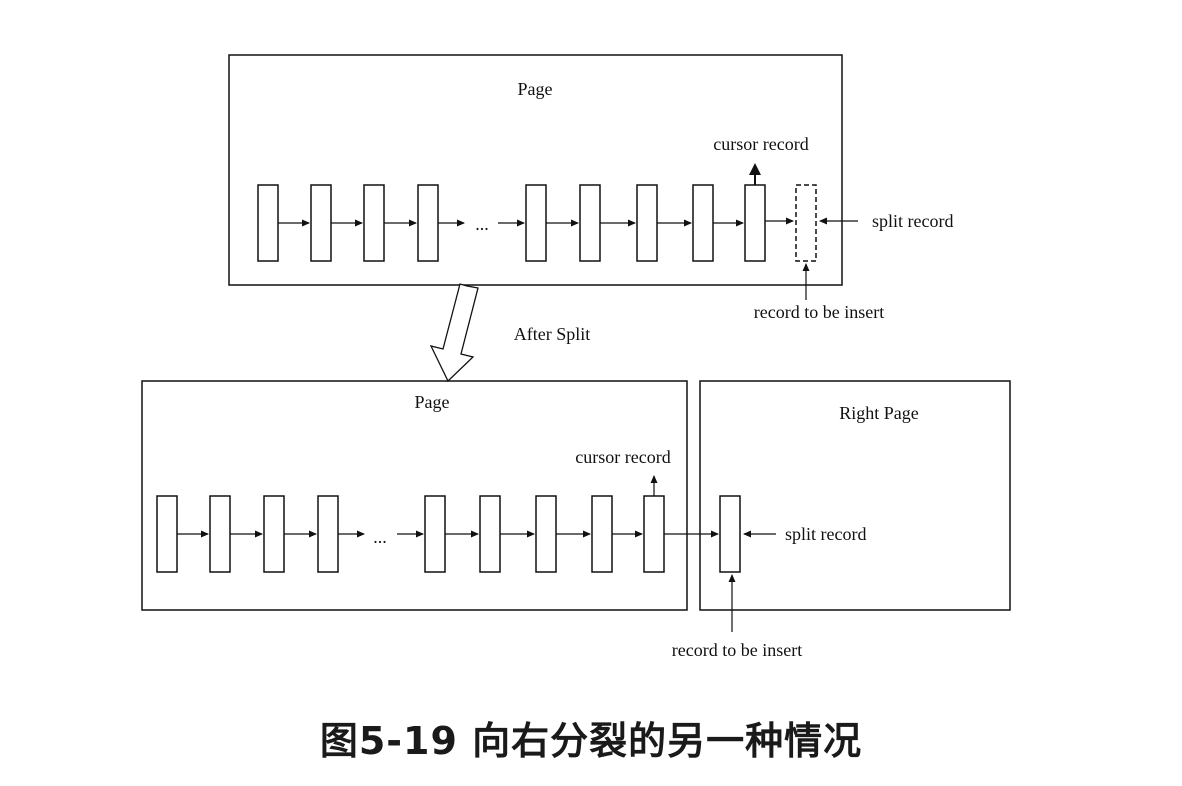 This screenshot has height=786, width=1182. Describe the element at coordinates (622, 457) in the screenshot. I see `bottom-cursor-label: cursor record` at that location.